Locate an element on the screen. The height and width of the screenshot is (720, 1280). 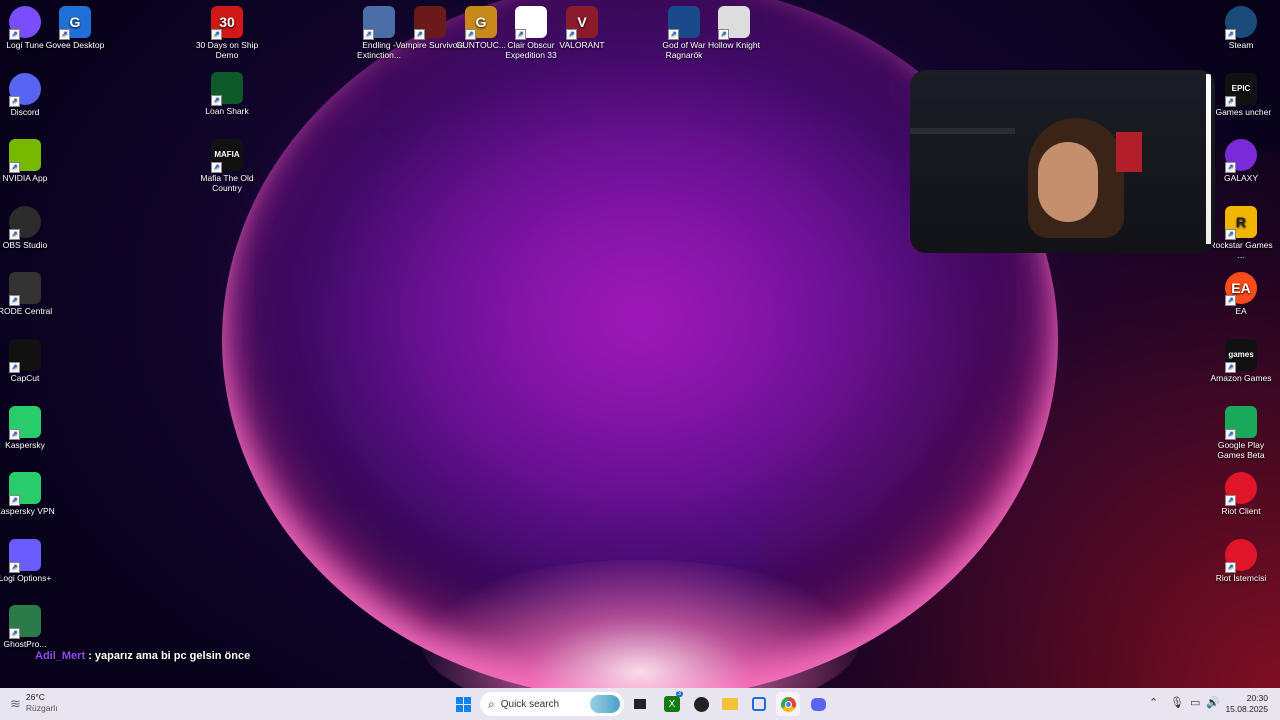
riot-istemcisi-icon: ↗ is located at coordinates (1241, 555).